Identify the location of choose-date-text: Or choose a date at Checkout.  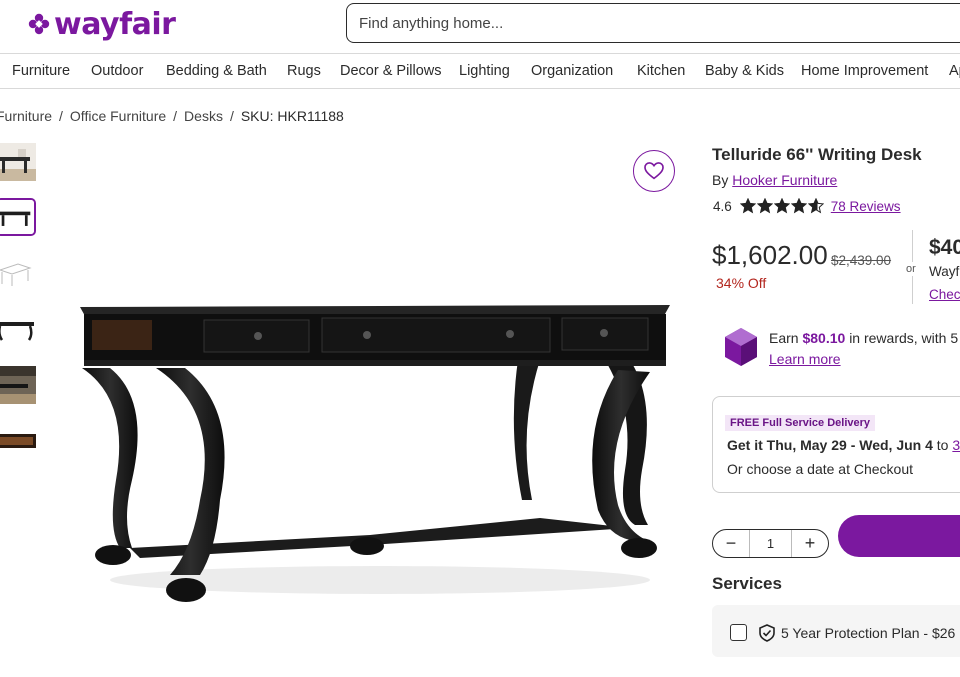
(820, 469).